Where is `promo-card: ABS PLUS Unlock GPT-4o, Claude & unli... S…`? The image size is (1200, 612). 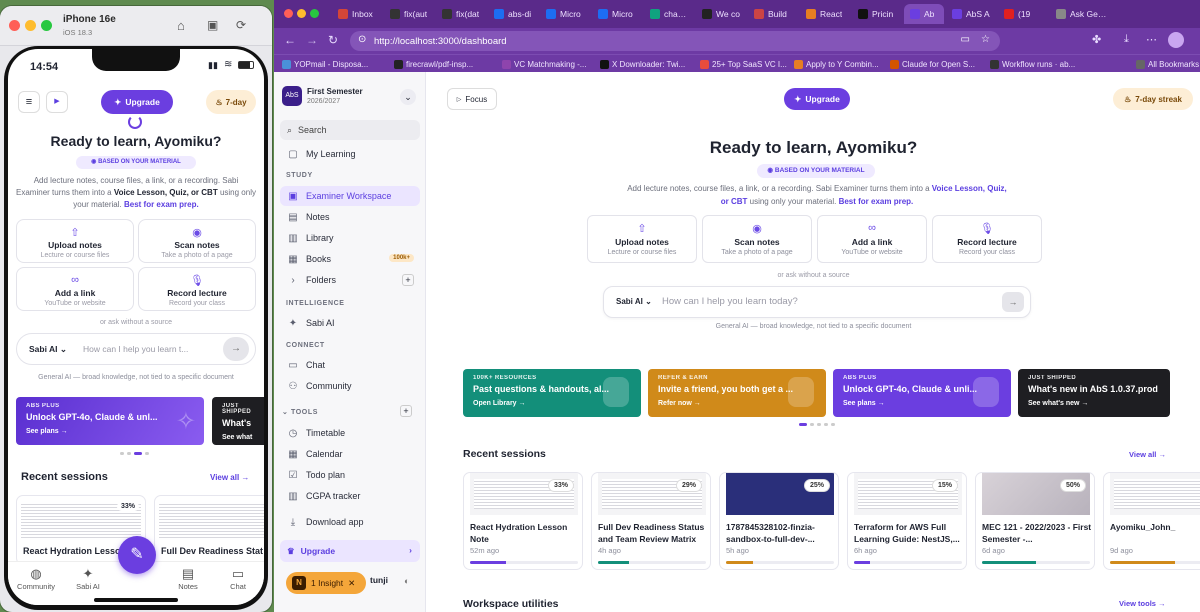
promo-card: ABS PLUS Unlock GPT-4o, Claude & unli... S… is located at coordinates (922, 393).